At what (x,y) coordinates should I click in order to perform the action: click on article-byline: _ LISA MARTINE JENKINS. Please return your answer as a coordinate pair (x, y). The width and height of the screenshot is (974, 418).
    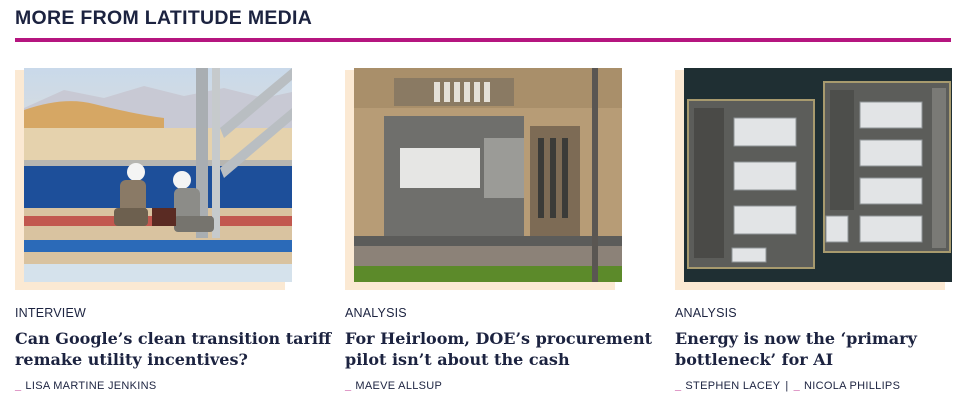
    Looking at the image, I should click on (86, 386).